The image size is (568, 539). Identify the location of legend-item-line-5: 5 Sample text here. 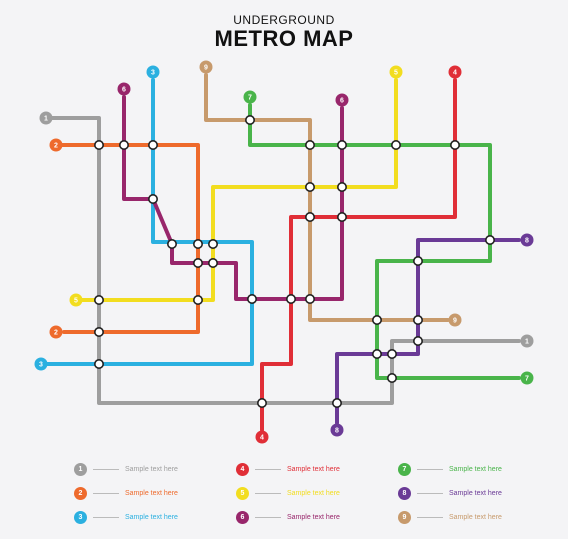
(288, 493).